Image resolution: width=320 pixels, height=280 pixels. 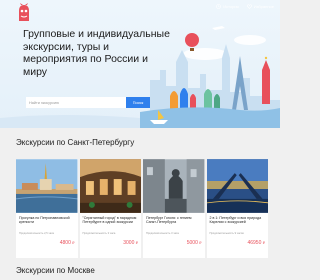 What do you see at coordinates (192, 49) in the screenshot?
I see `balloon-basket` at bounding box center [192, 49].